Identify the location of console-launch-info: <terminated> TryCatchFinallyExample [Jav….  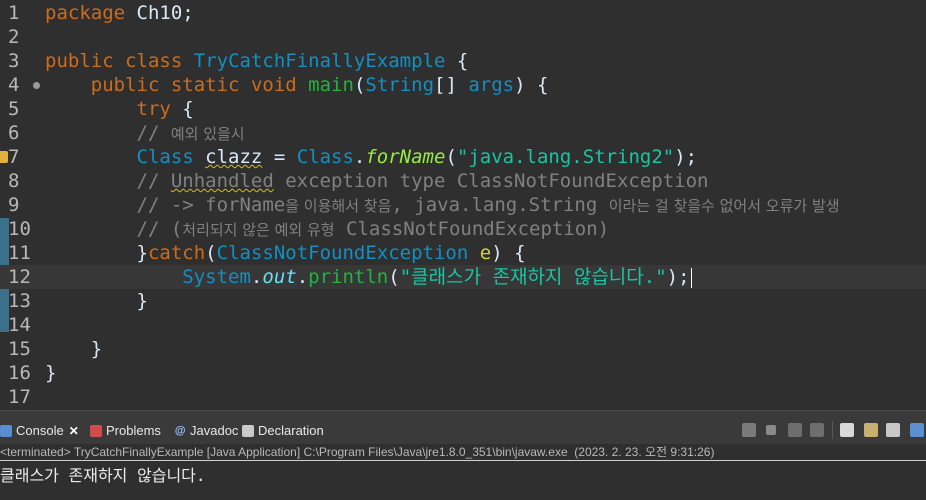
(463, 452).